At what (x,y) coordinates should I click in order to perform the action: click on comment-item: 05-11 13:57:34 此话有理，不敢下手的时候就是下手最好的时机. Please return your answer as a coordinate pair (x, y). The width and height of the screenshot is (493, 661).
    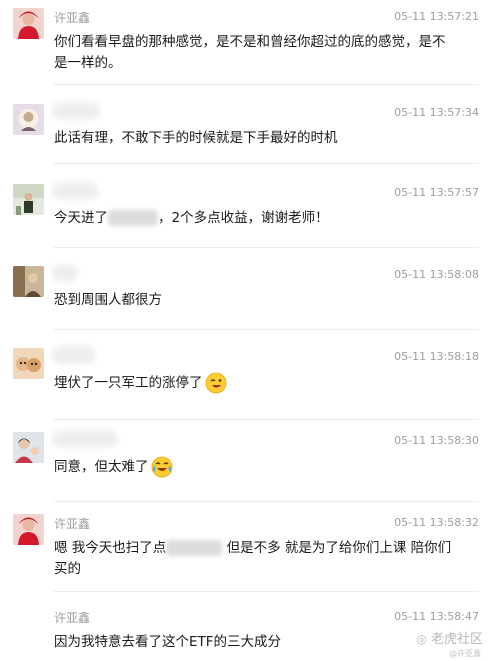
    Looking at the image, I should click on (246, 130).